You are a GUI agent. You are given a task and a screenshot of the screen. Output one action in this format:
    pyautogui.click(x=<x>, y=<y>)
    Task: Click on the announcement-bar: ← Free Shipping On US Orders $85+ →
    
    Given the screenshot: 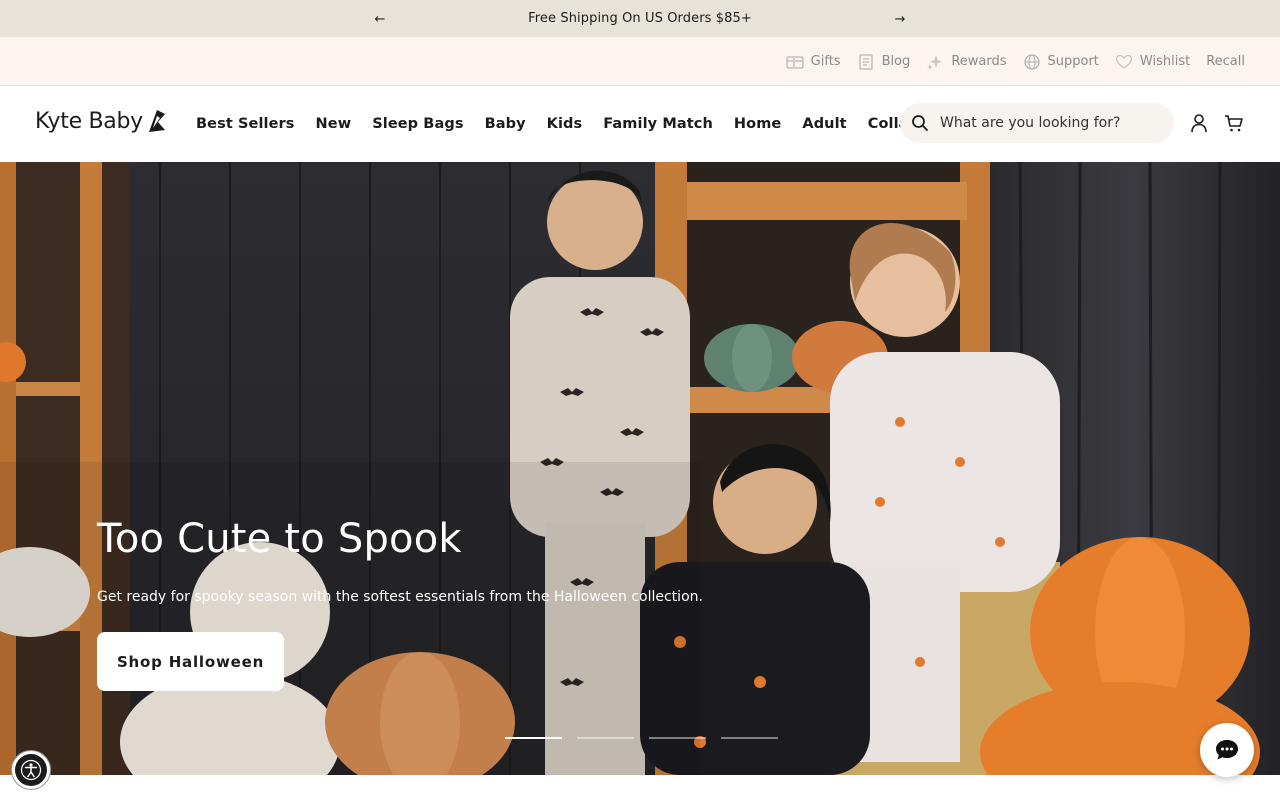 What is the action you would take?
    pyautogui.click(x=640, y=18)
    